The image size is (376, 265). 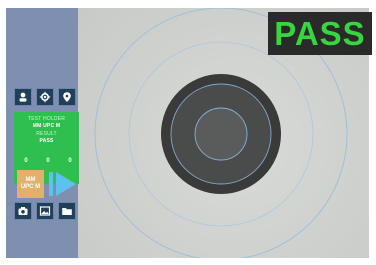 I want to click on result-badge: PASS, so click(x=320, y=33).